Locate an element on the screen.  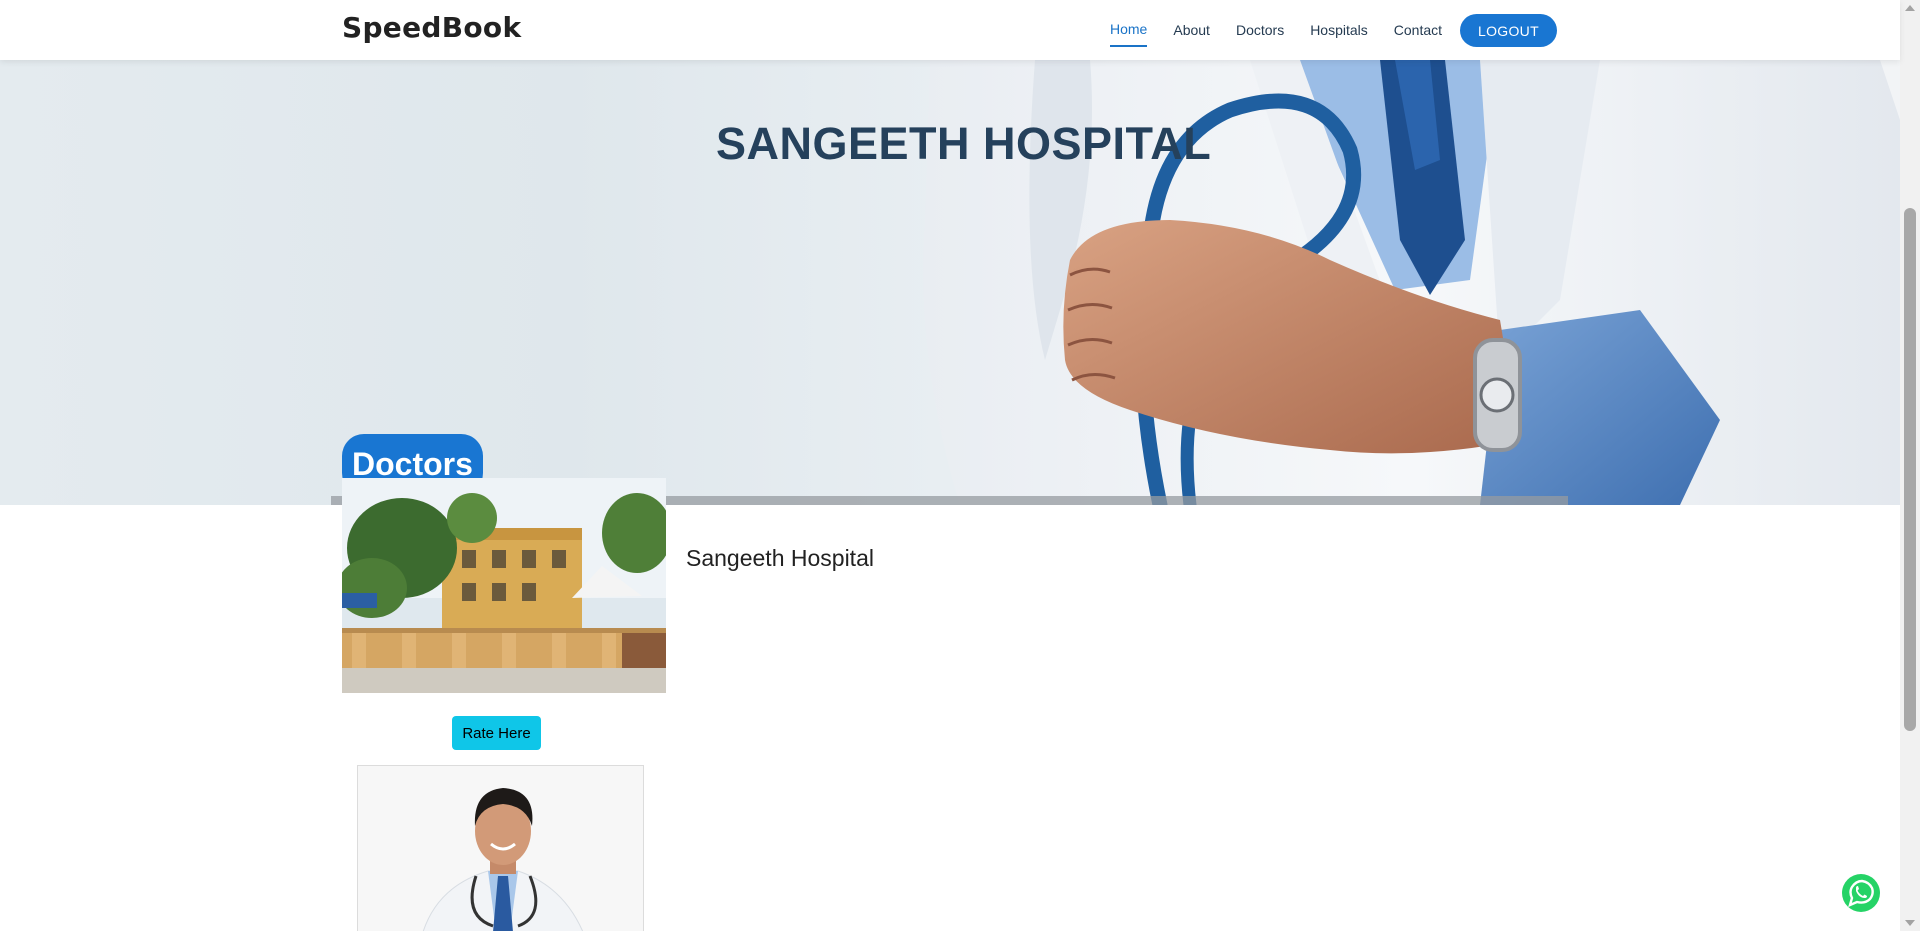
main-nav: Home About Doctors Hospitals Contact is located at coordinates (1289, 30).